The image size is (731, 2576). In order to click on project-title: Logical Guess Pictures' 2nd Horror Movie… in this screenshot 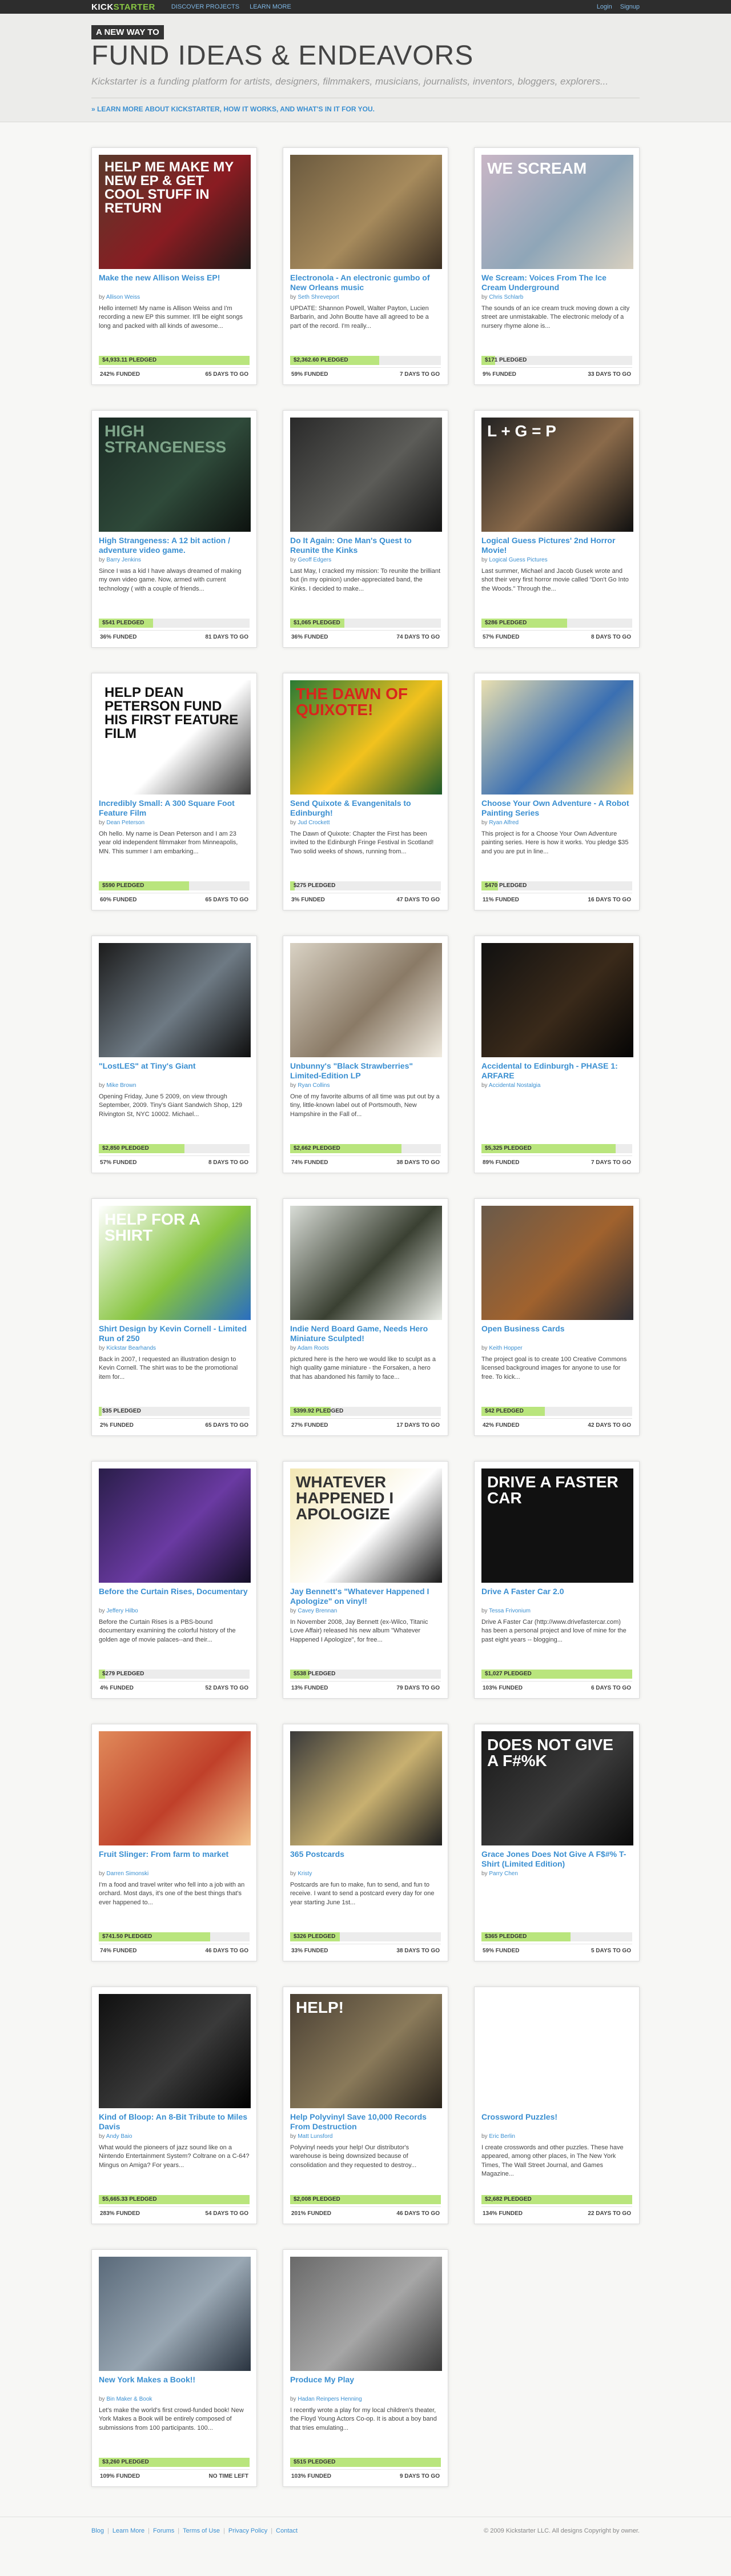, I will do `click(556, 545)`.